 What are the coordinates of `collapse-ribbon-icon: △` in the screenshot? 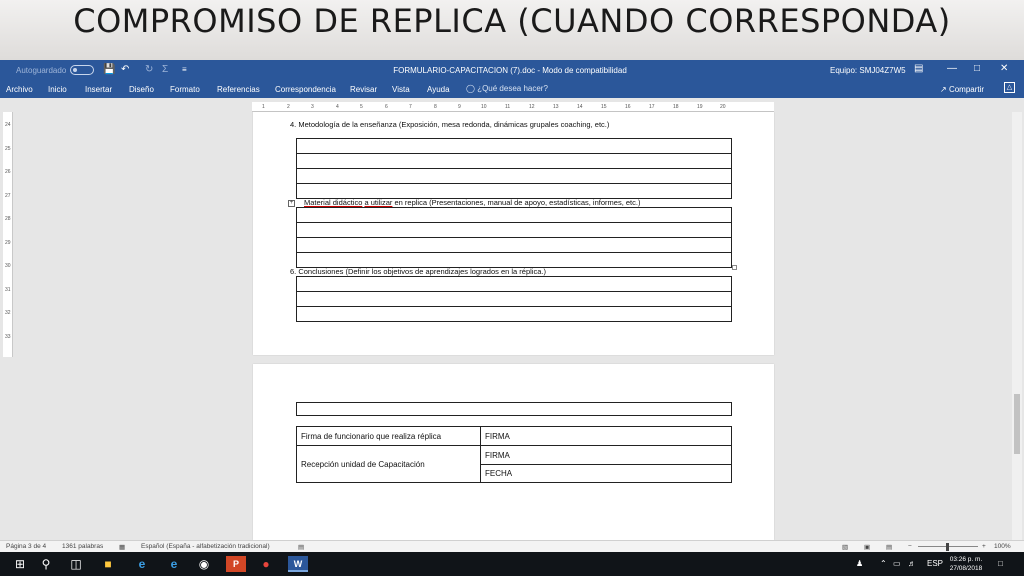 It's located at (1009, 87).